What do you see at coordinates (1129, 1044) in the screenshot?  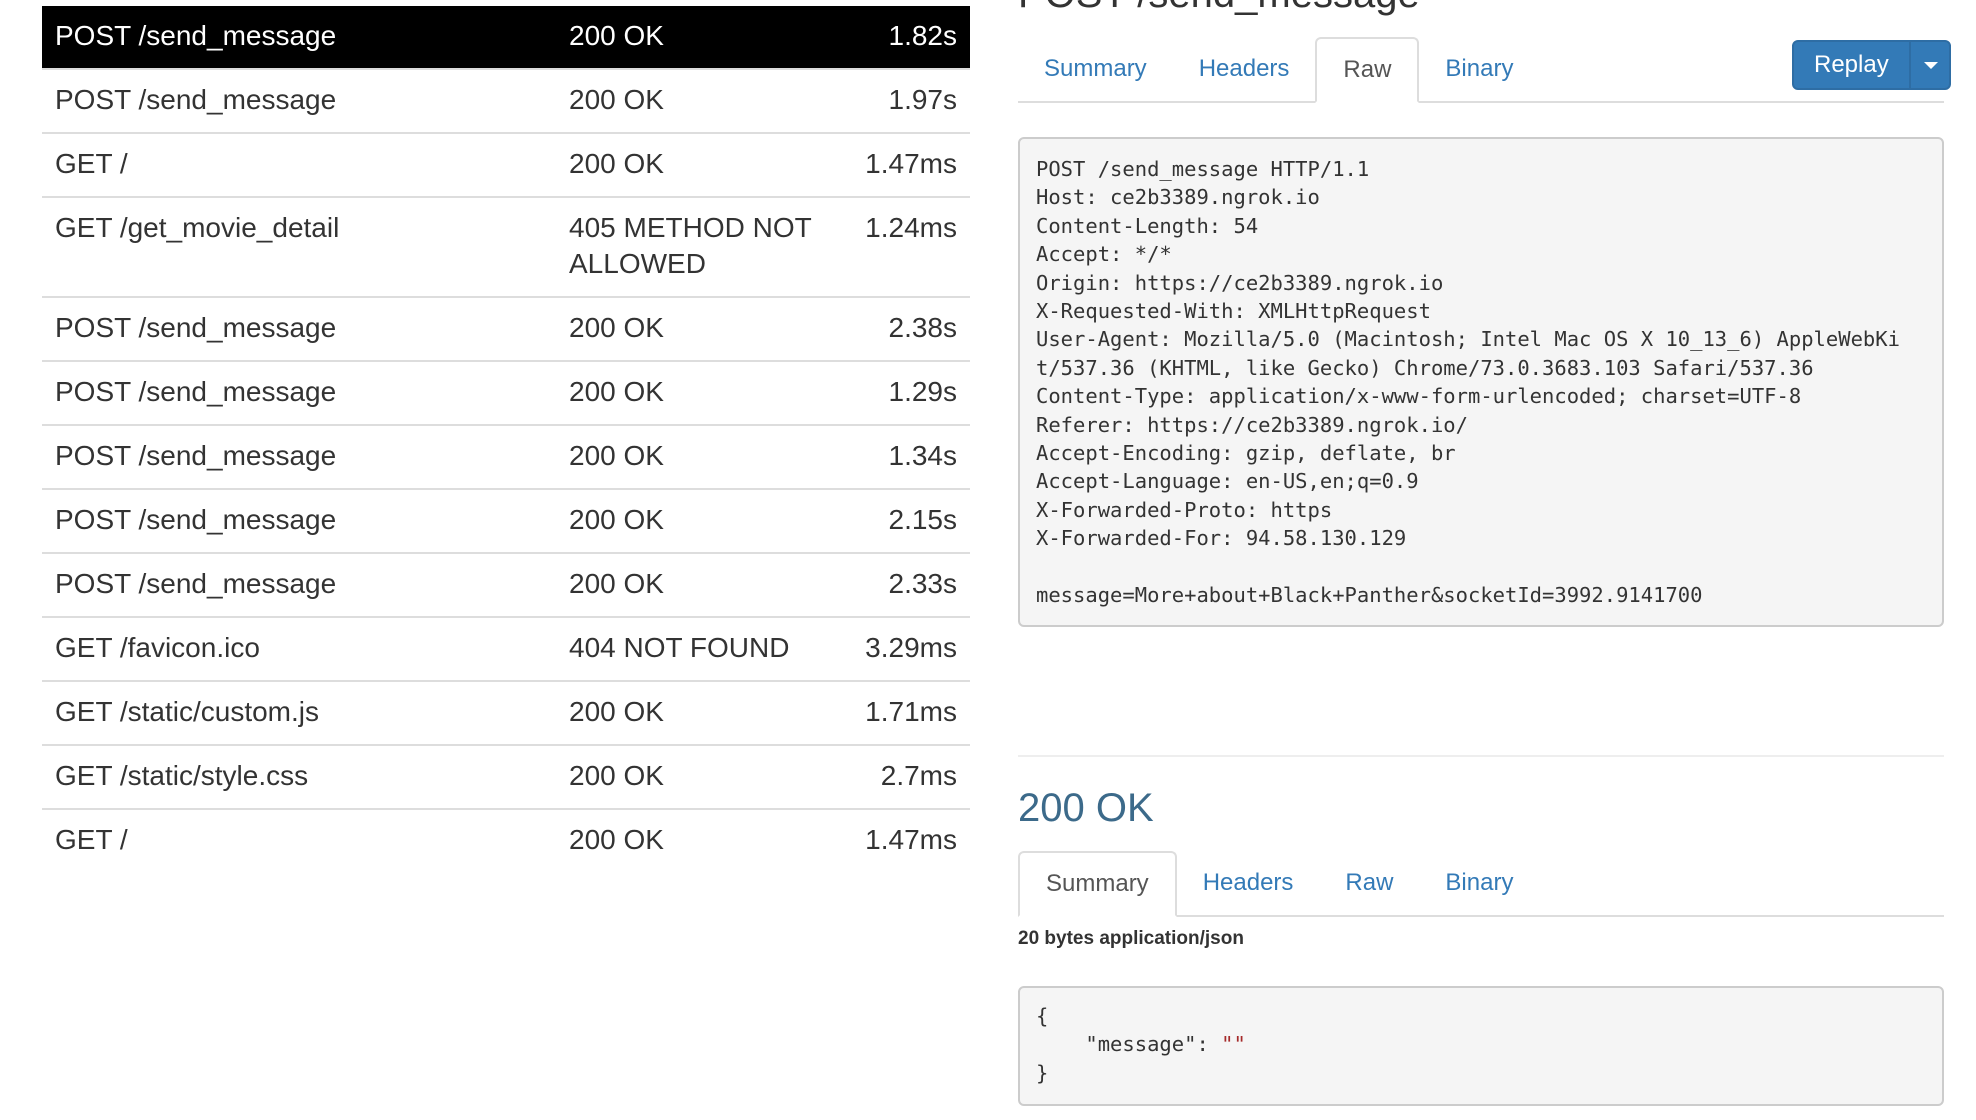 I see `json-key: "message":` at bounding box center [1129, 1044].